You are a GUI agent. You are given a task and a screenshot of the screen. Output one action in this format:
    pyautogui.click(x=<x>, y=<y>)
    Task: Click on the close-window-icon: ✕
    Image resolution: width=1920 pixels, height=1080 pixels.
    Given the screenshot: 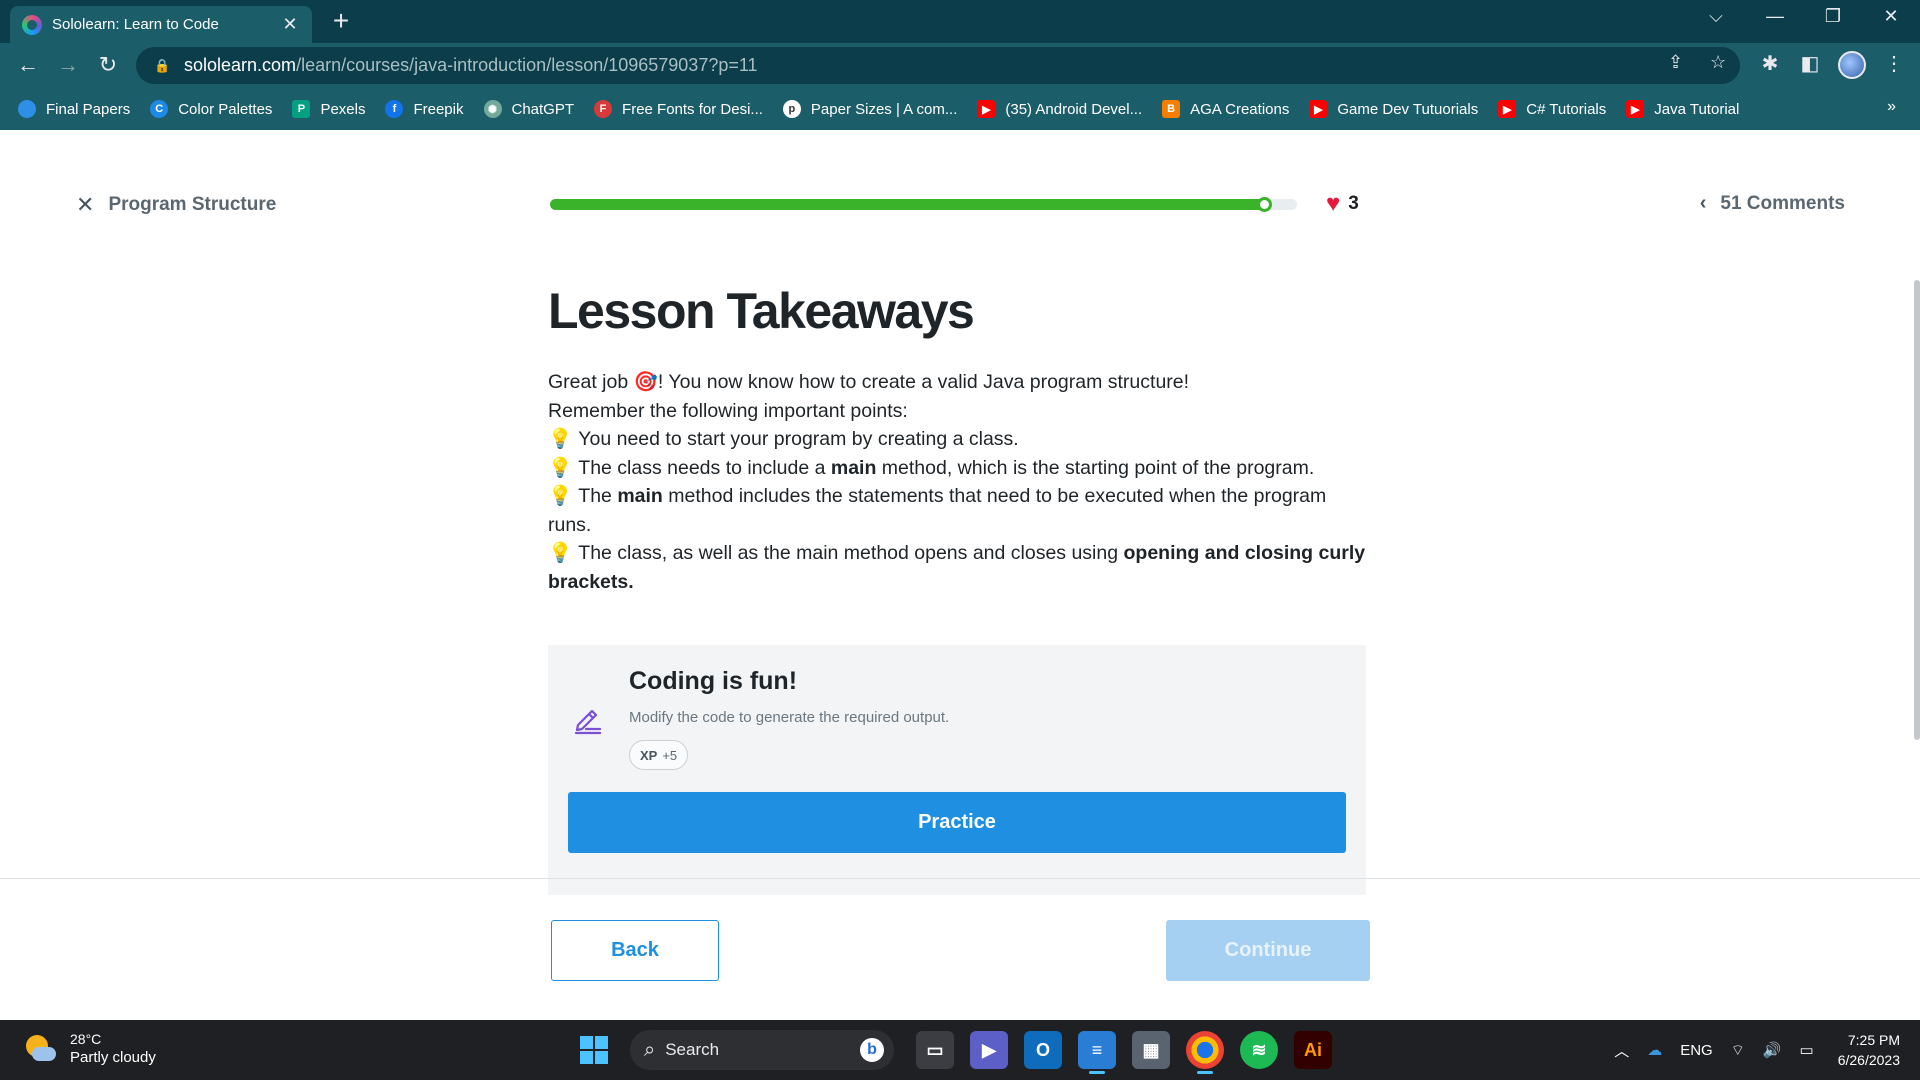 What is the action you would take?
    pyautogui.click(x=1891, y=16)
    